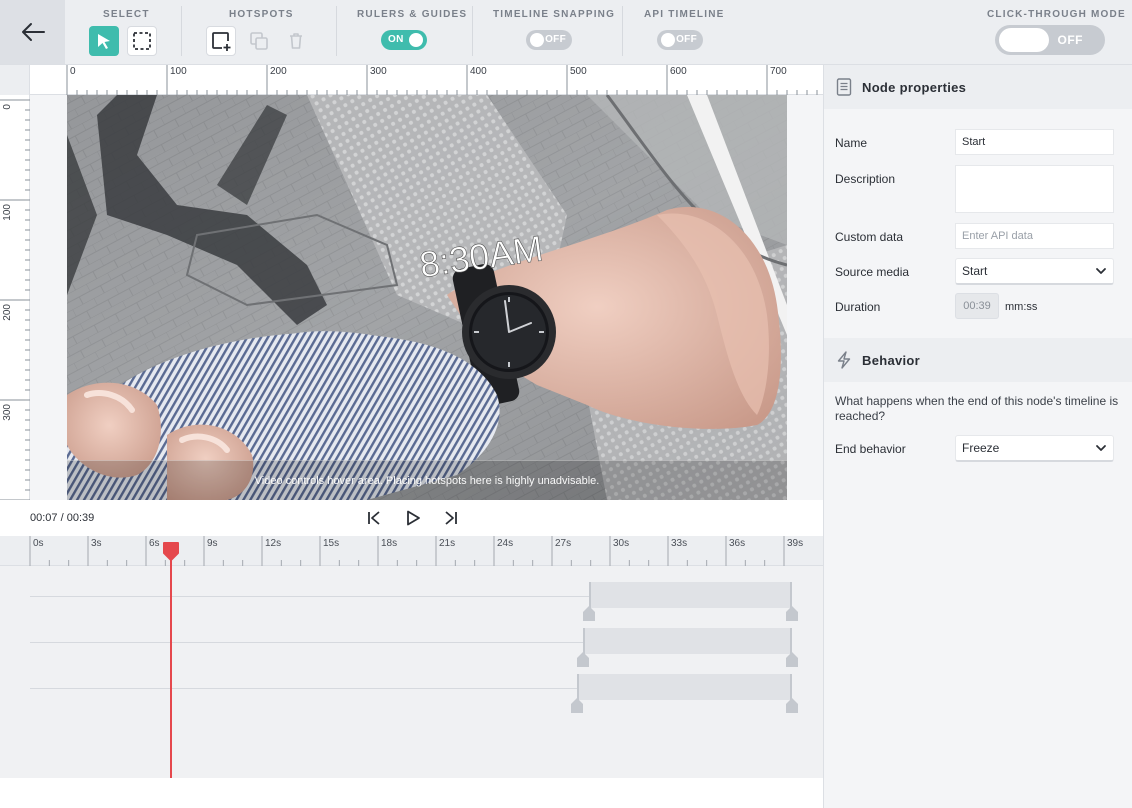 This screenshot has width=1132, height=808. What do you see at coordinates (447, 543) in the screenshot?
I see `timeline-tick-label: 21s` at bounding box center [447, 543].